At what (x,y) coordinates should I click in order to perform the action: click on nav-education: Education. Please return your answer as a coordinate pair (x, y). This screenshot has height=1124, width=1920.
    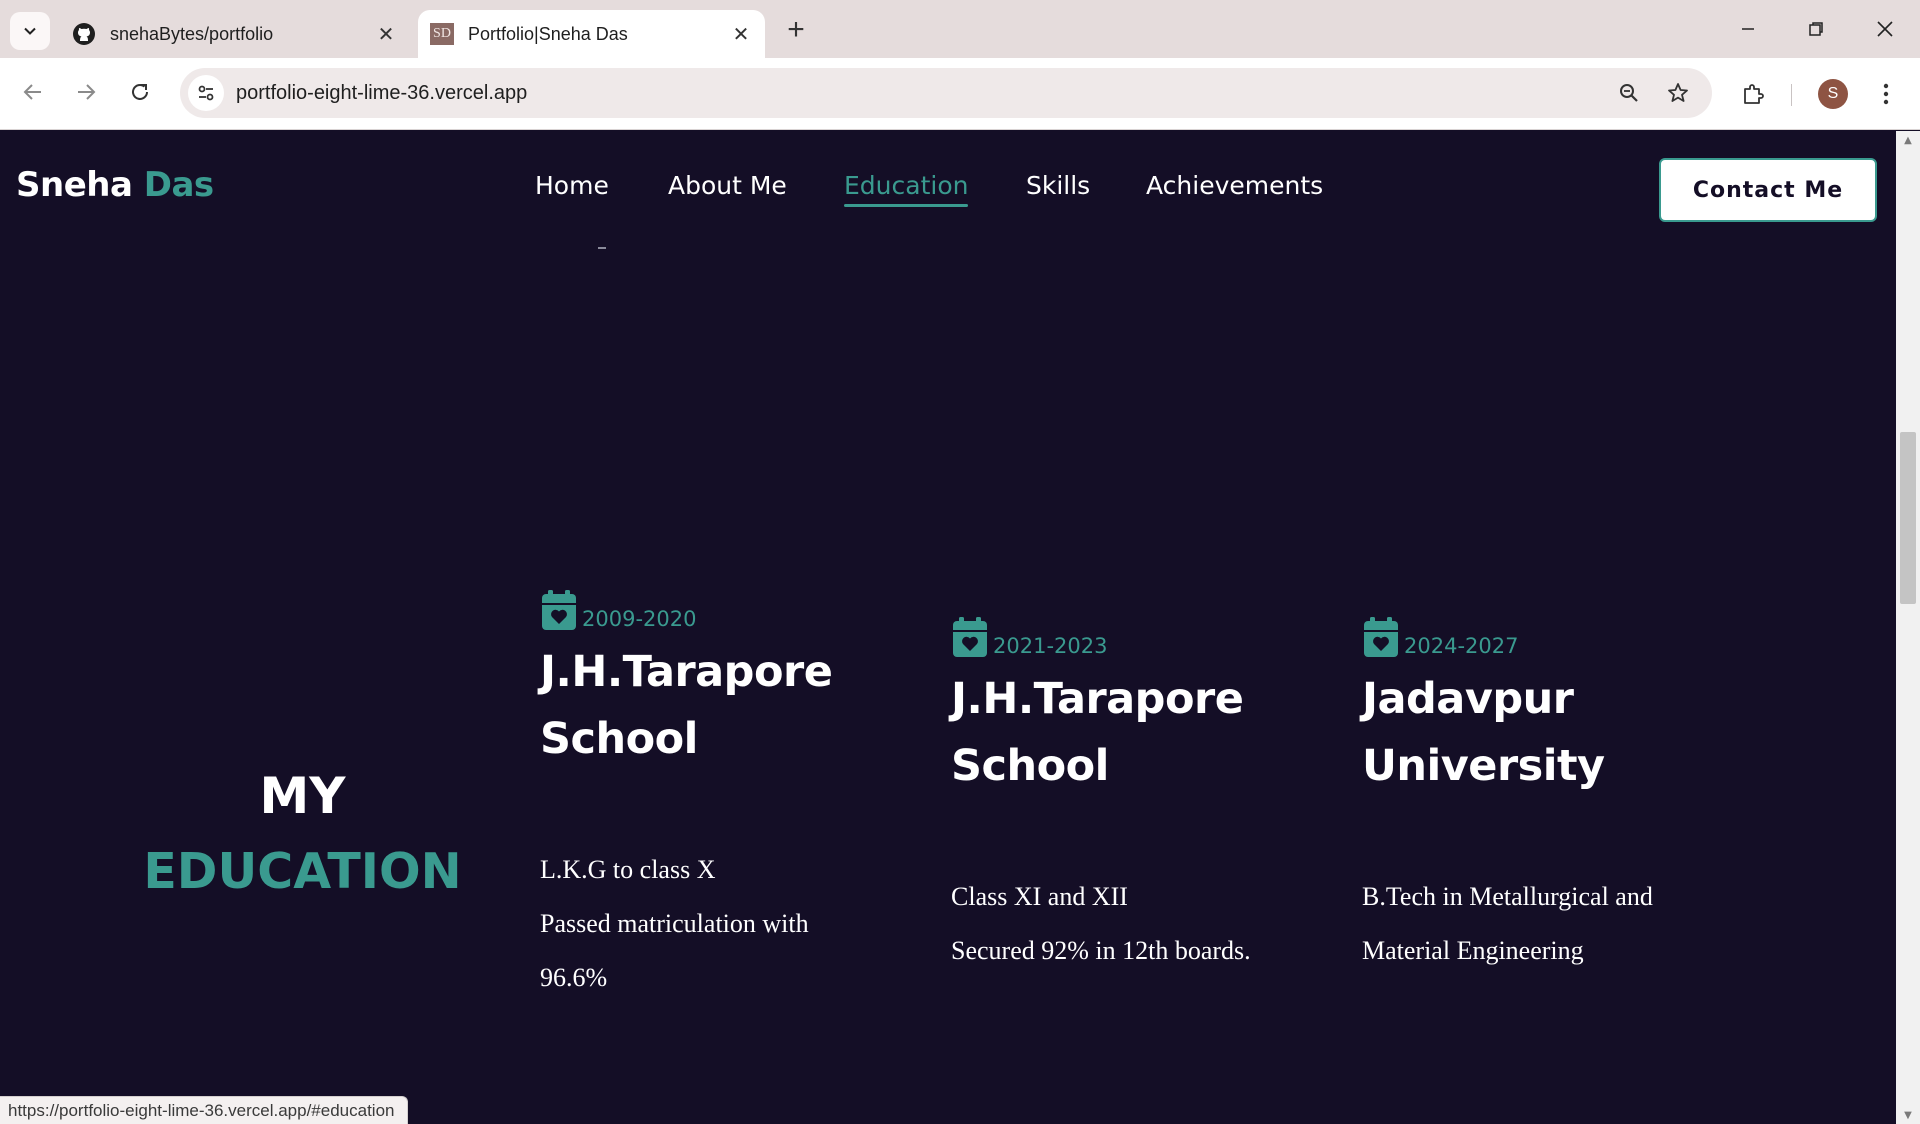
    Looking at the image, I should click on (906, 189).